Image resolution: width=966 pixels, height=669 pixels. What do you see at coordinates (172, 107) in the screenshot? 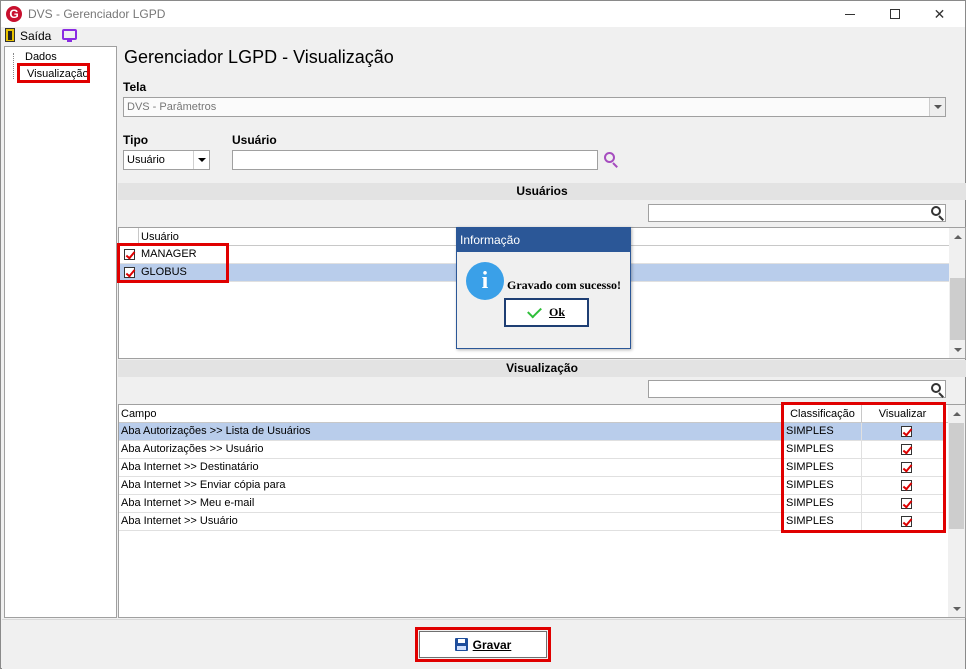
I see `tela-select-value: DVS - Parâmetros` at bounding box center [172, 107].